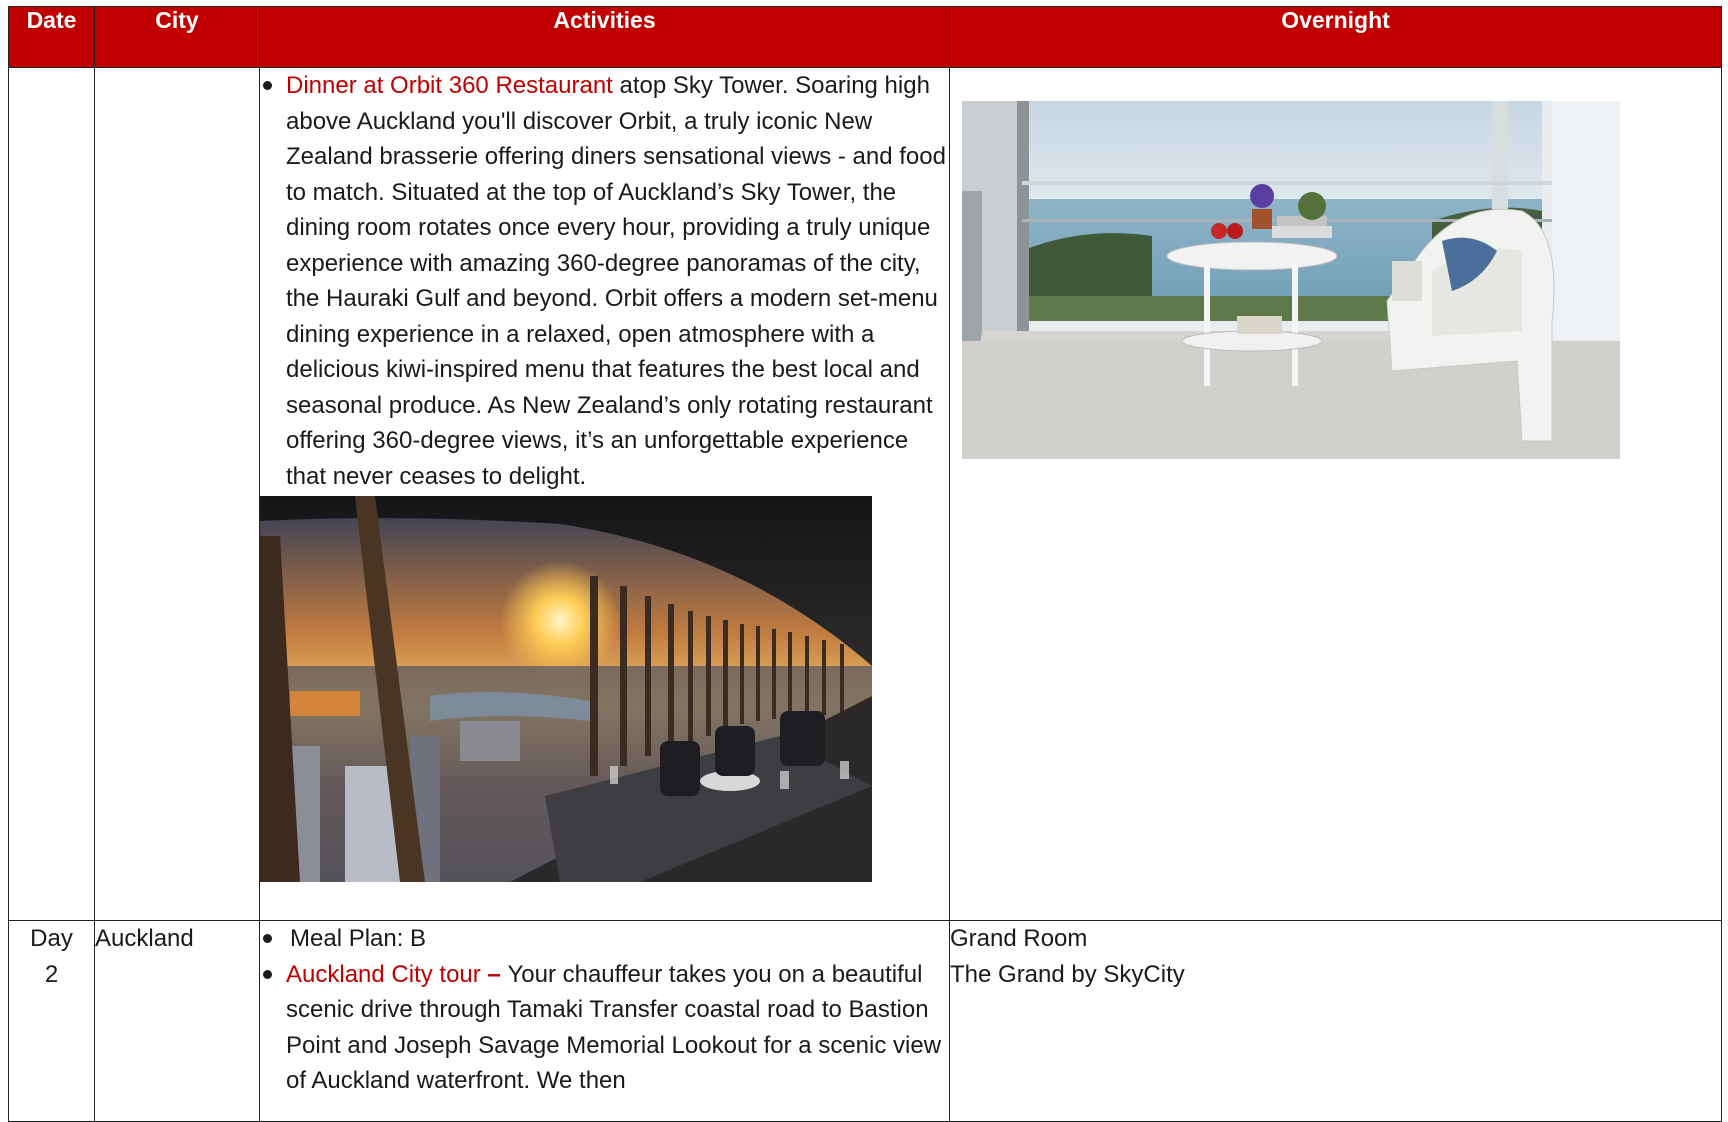 This screenshot has height=1122, width=1728. I want to click on header-date: Date, so click(51, 37).